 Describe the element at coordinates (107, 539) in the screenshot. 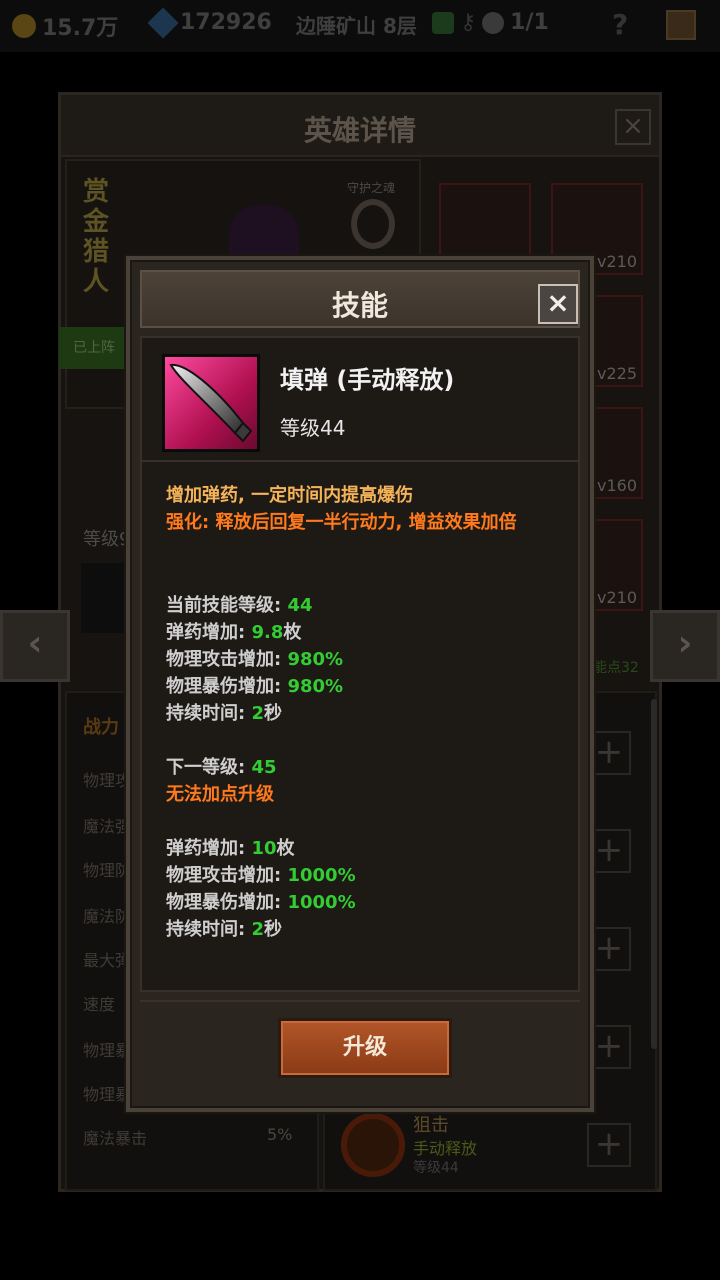

I see `hero-level-label: 等级9` at that location.